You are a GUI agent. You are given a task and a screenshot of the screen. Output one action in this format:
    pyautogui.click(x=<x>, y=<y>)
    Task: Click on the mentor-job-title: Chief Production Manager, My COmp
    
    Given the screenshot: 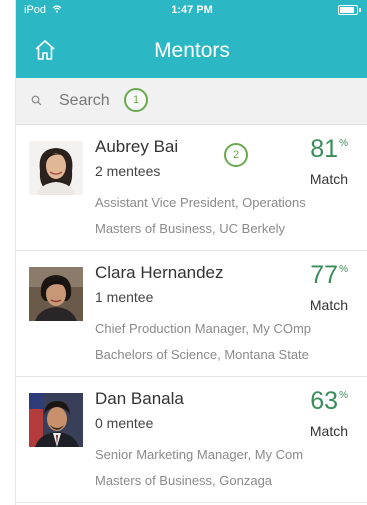 What is the action you would take?
    pyautogui.click(x=203, y=328)
    